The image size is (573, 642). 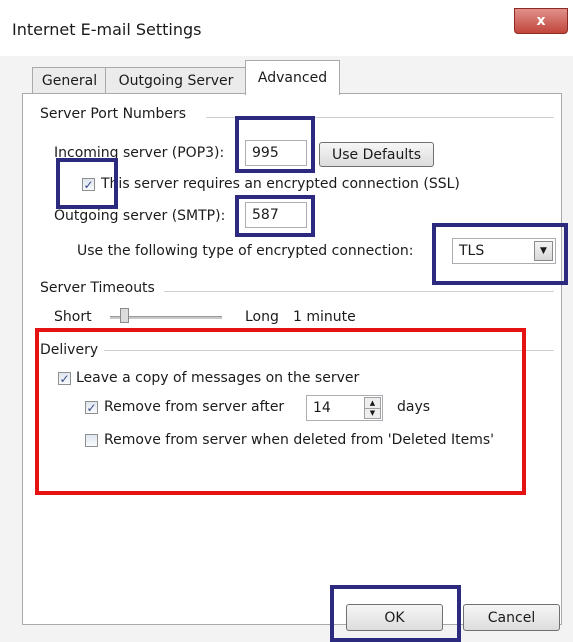 I want to click on use-defaults-label: Use Defaults, so click(x=376, y=154).